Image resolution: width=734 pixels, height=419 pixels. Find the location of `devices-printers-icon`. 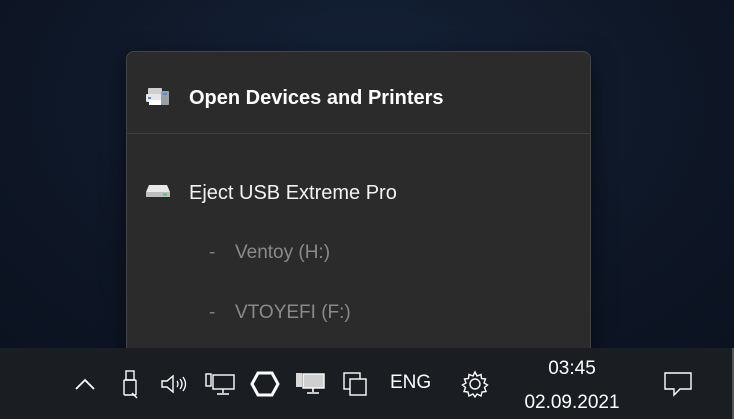

devices-printers-icon is located at coordinates (158, 98).